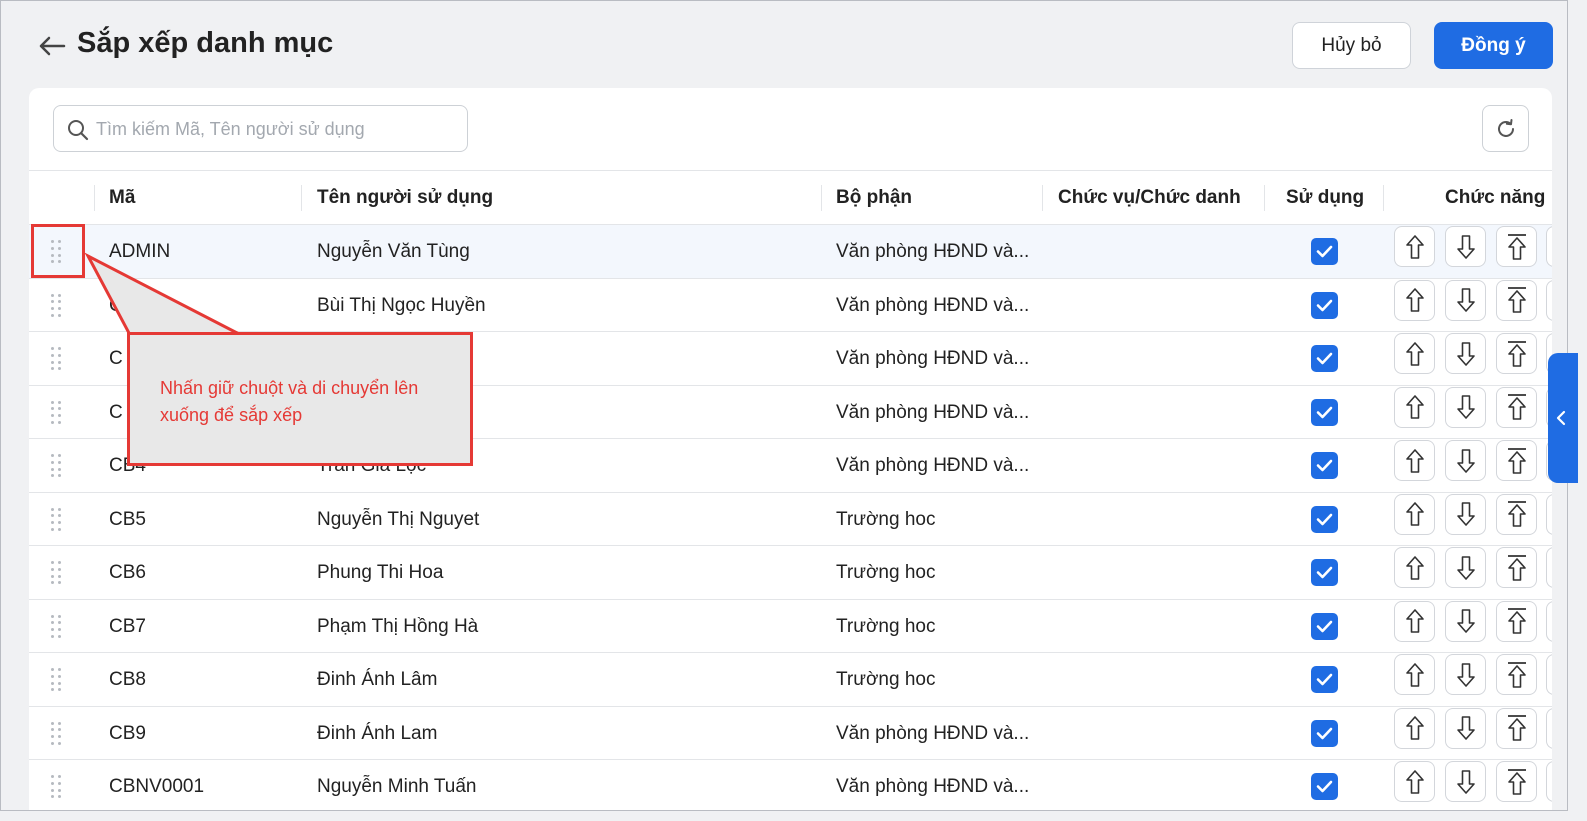 The width and height of the screenshot is (1587, 821). I want to click on cell-name: Đinh Ánh Lâm, so click(377, 679).